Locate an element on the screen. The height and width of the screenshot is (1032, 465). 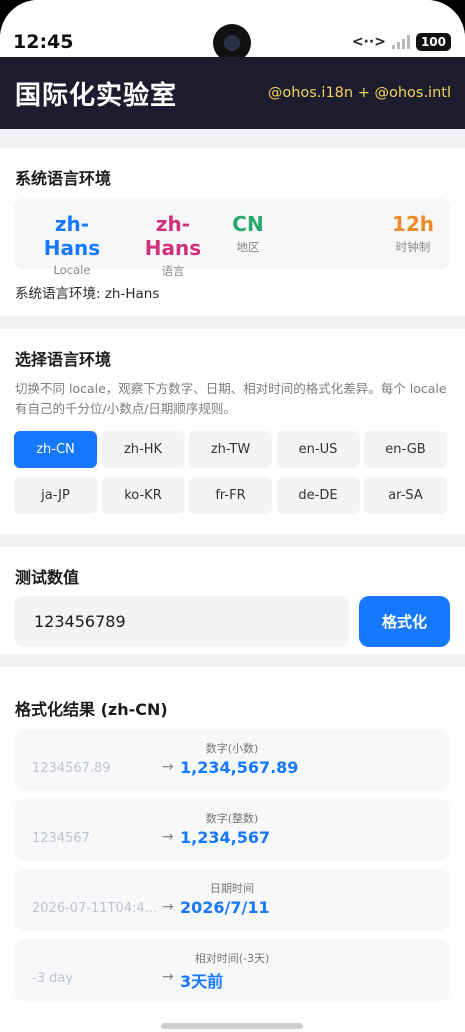
status-icons: <··> 100 is located at coordinates (401, 42).